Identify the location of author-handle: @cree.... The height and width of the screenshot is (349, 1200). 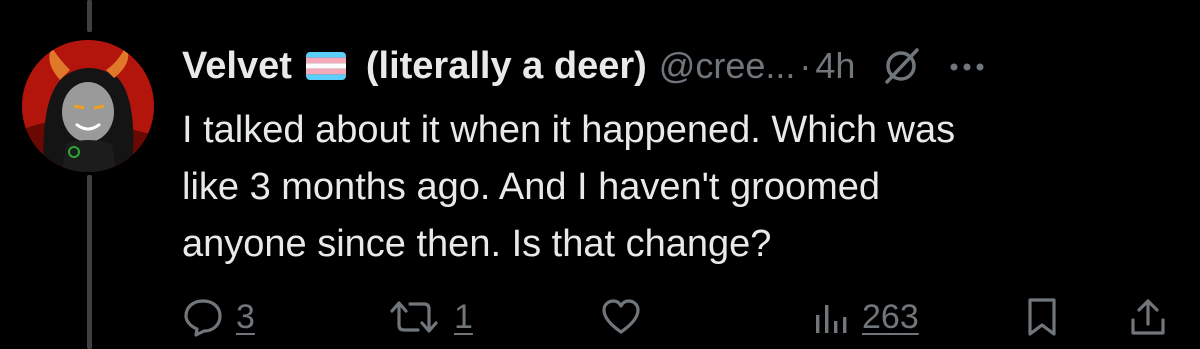
(727, 66).